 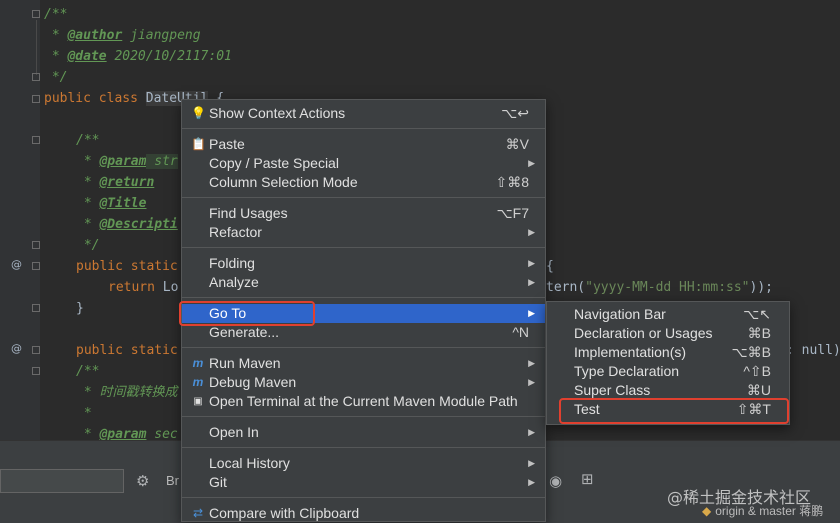 What do you see at coordinates (127, 161) in the screenshot?
I see `code-line: * @param str` at bounding box center [127, 161].